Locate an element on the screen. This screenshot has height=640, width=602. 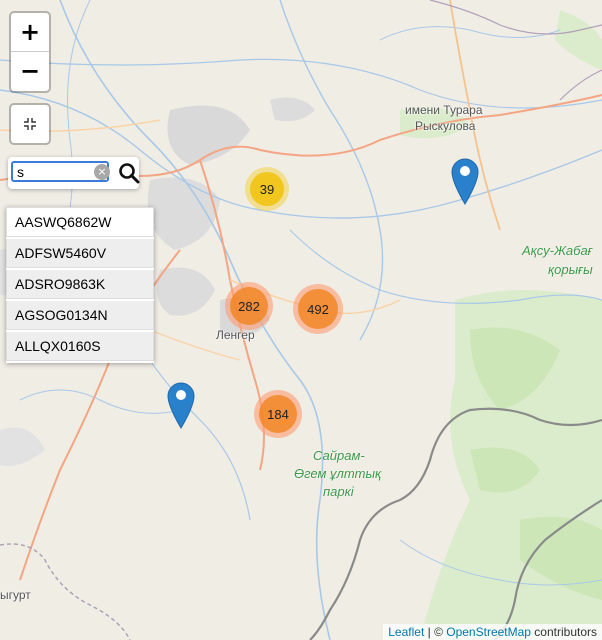
clear-search-button: × is located at coordinates (102, 172).